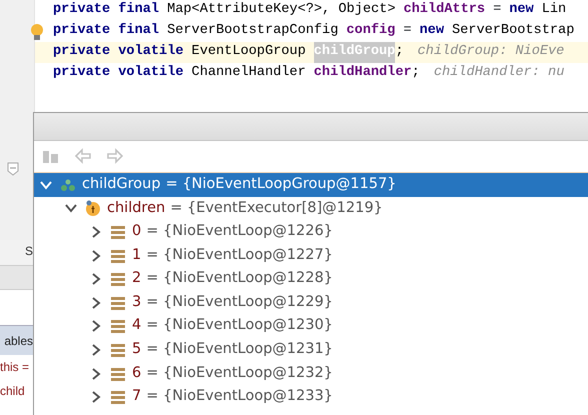  I want to click on tree-row: 2 = {NioEventLoop@1228}, so click(311, 279).